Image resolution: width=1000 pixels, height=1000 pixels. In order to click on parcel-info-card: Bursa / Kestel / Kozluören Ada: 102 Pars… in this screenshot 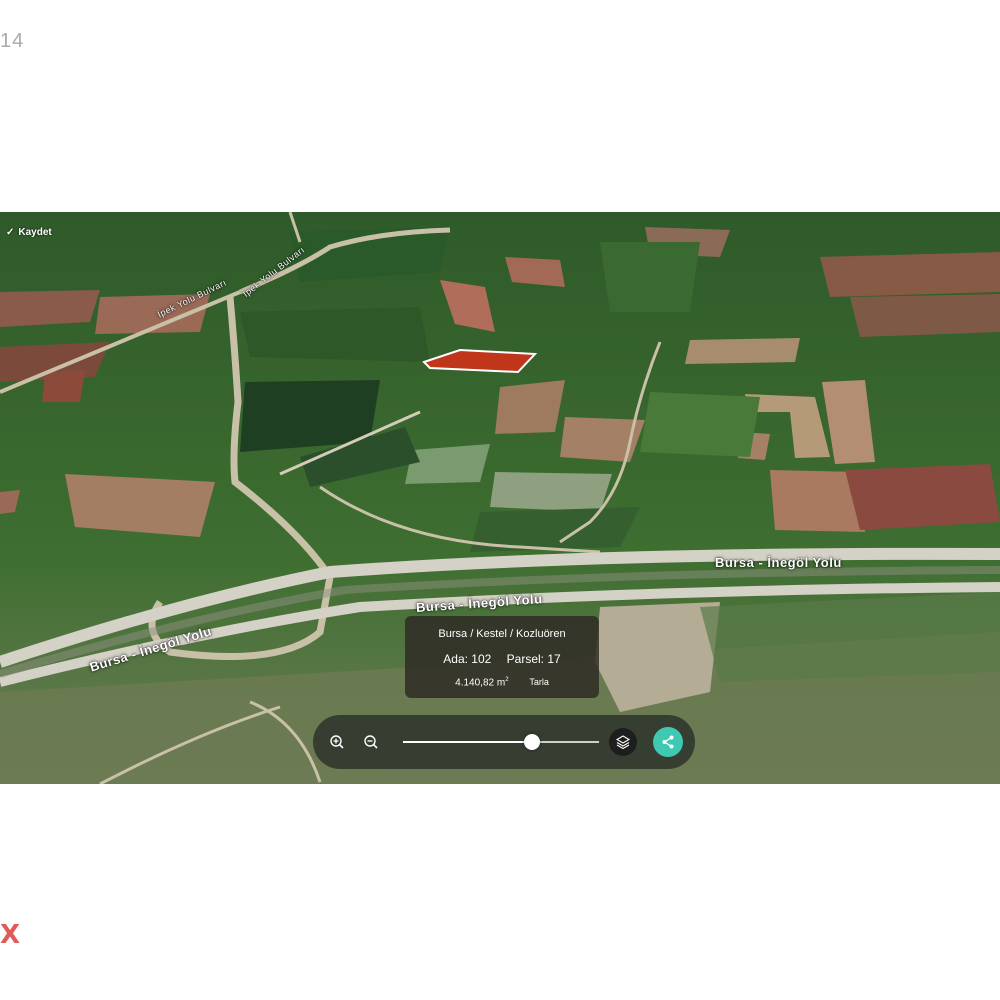, I will do `click(502, 657)`.